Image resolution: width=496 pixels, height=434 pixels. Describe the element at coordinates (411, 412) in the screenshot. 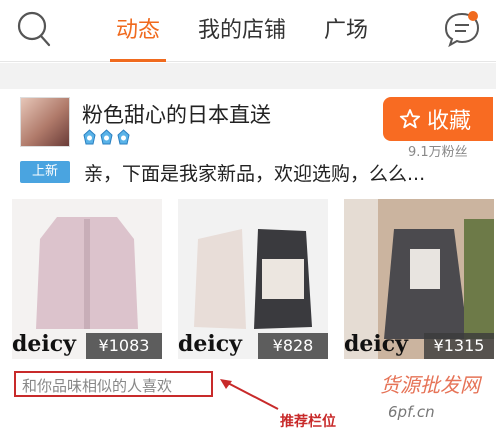

I see `watermark-url: 6pf.cn` at that location.